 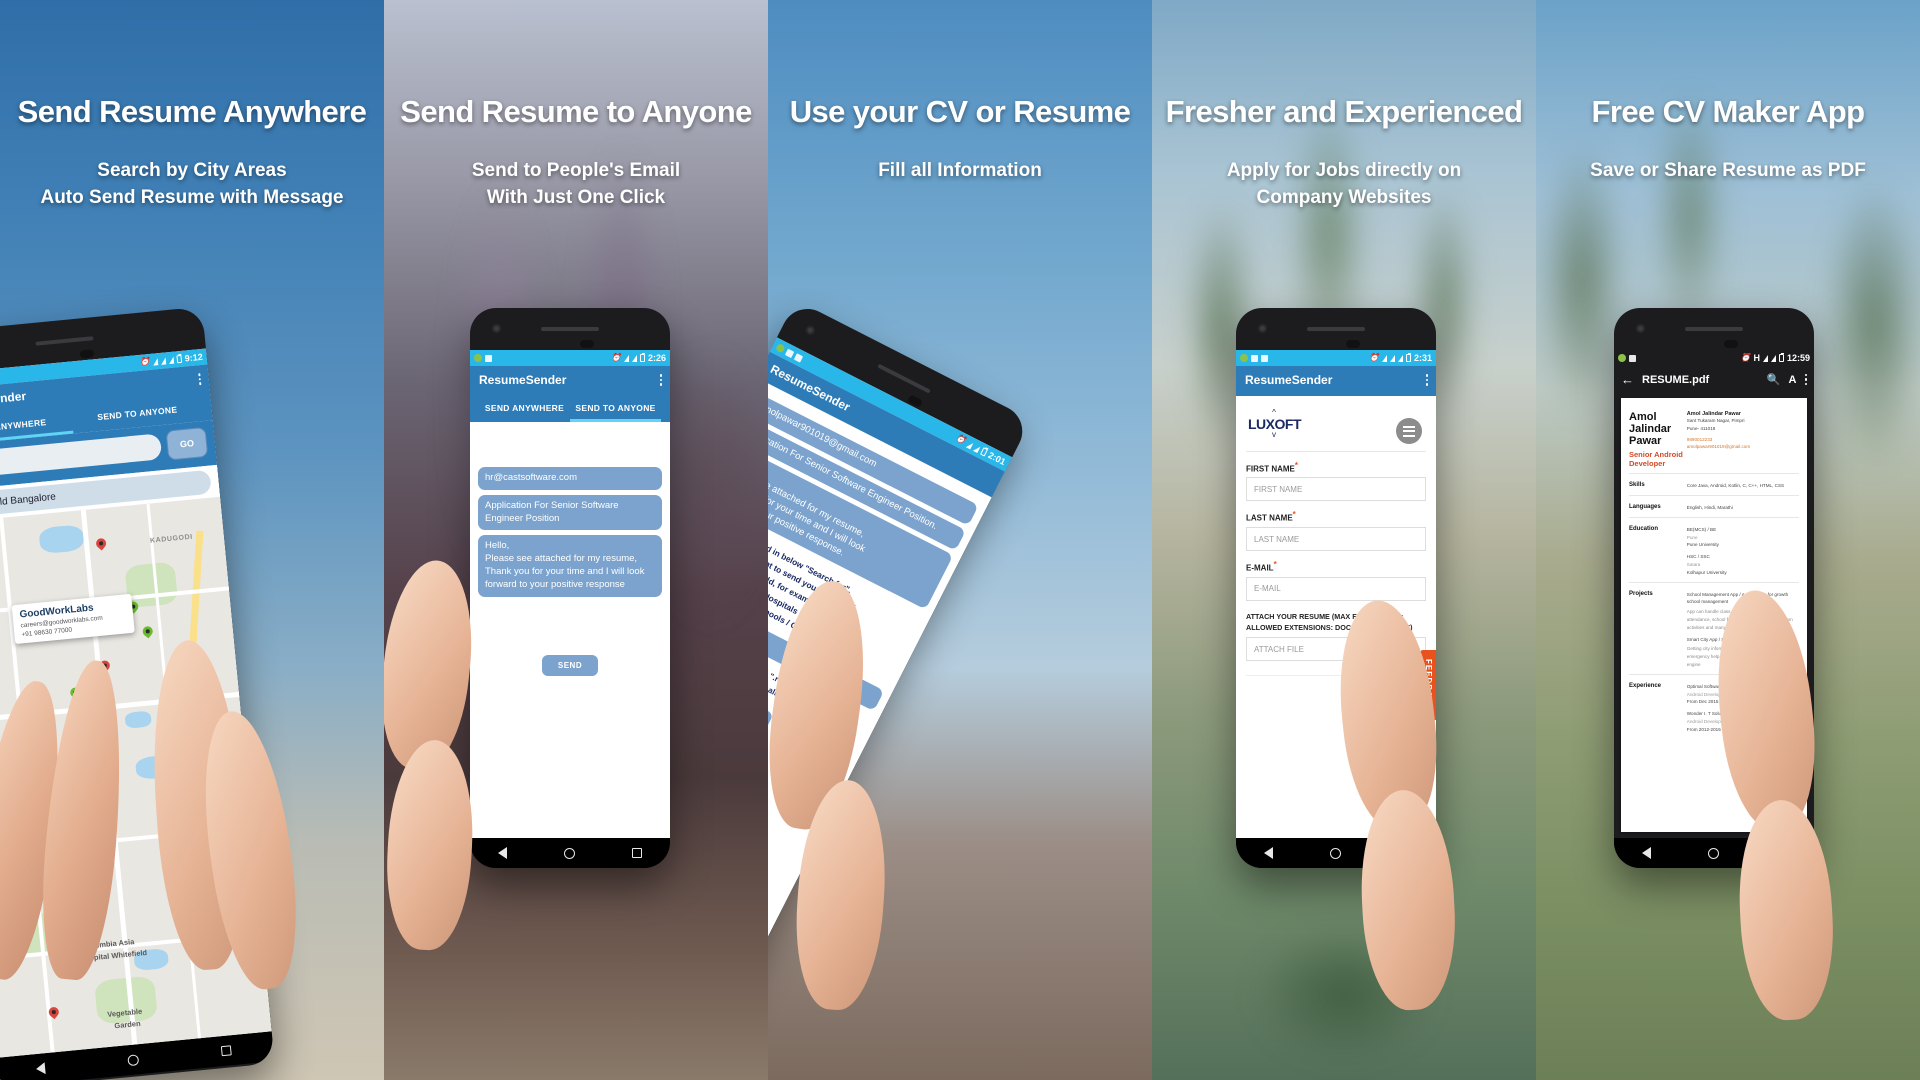 I want to click on panel-1-headline: Send Resume Anywhere, so click(x=192, y=111).